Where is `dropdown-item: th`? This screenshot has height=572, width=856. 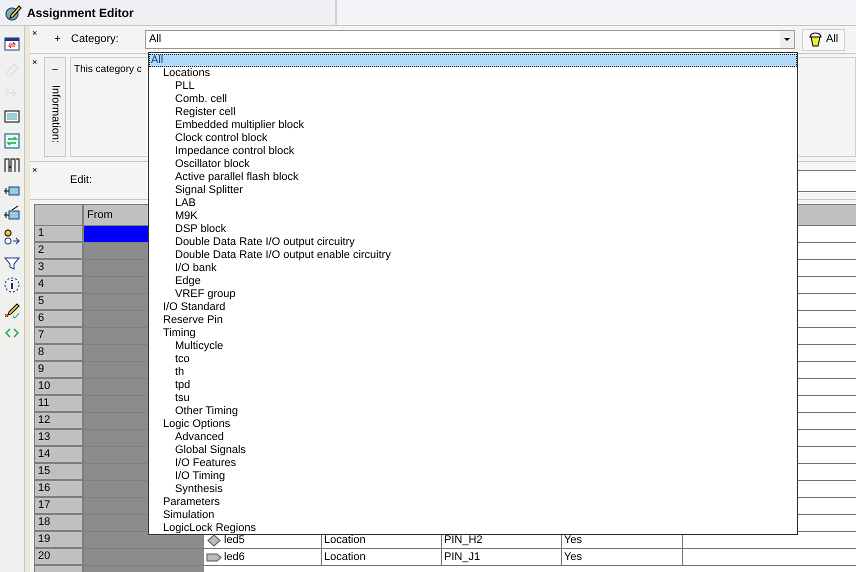
dropdown-item: th is located at coordinates (473, 372).